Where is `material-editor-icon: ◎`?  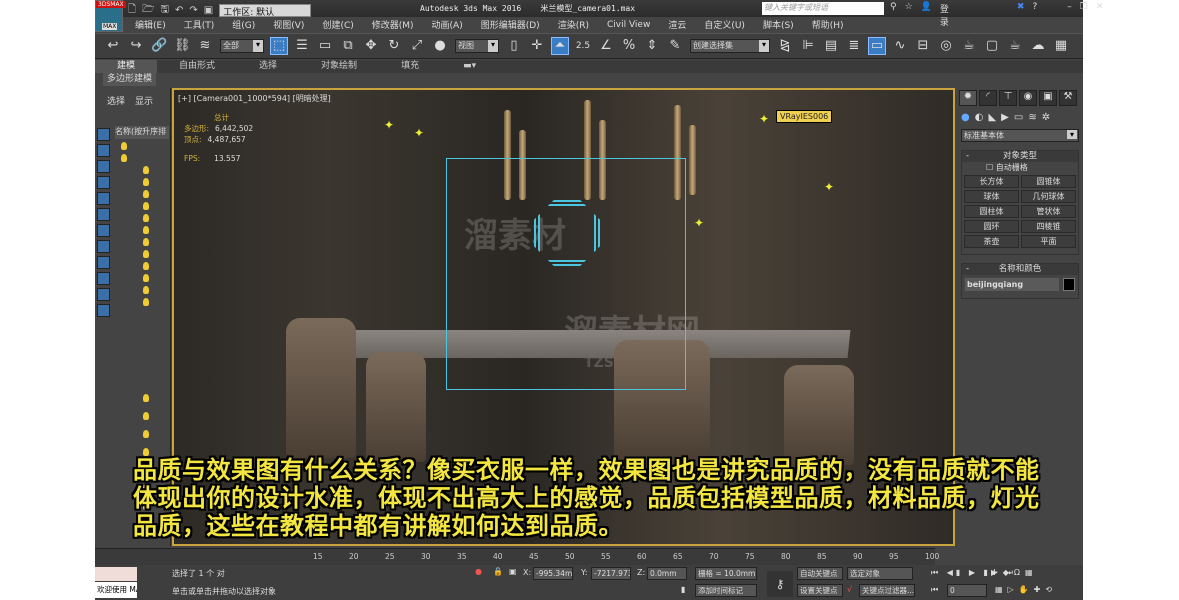 material-editor-icon: ◎ is located at coordinates (946, 46).